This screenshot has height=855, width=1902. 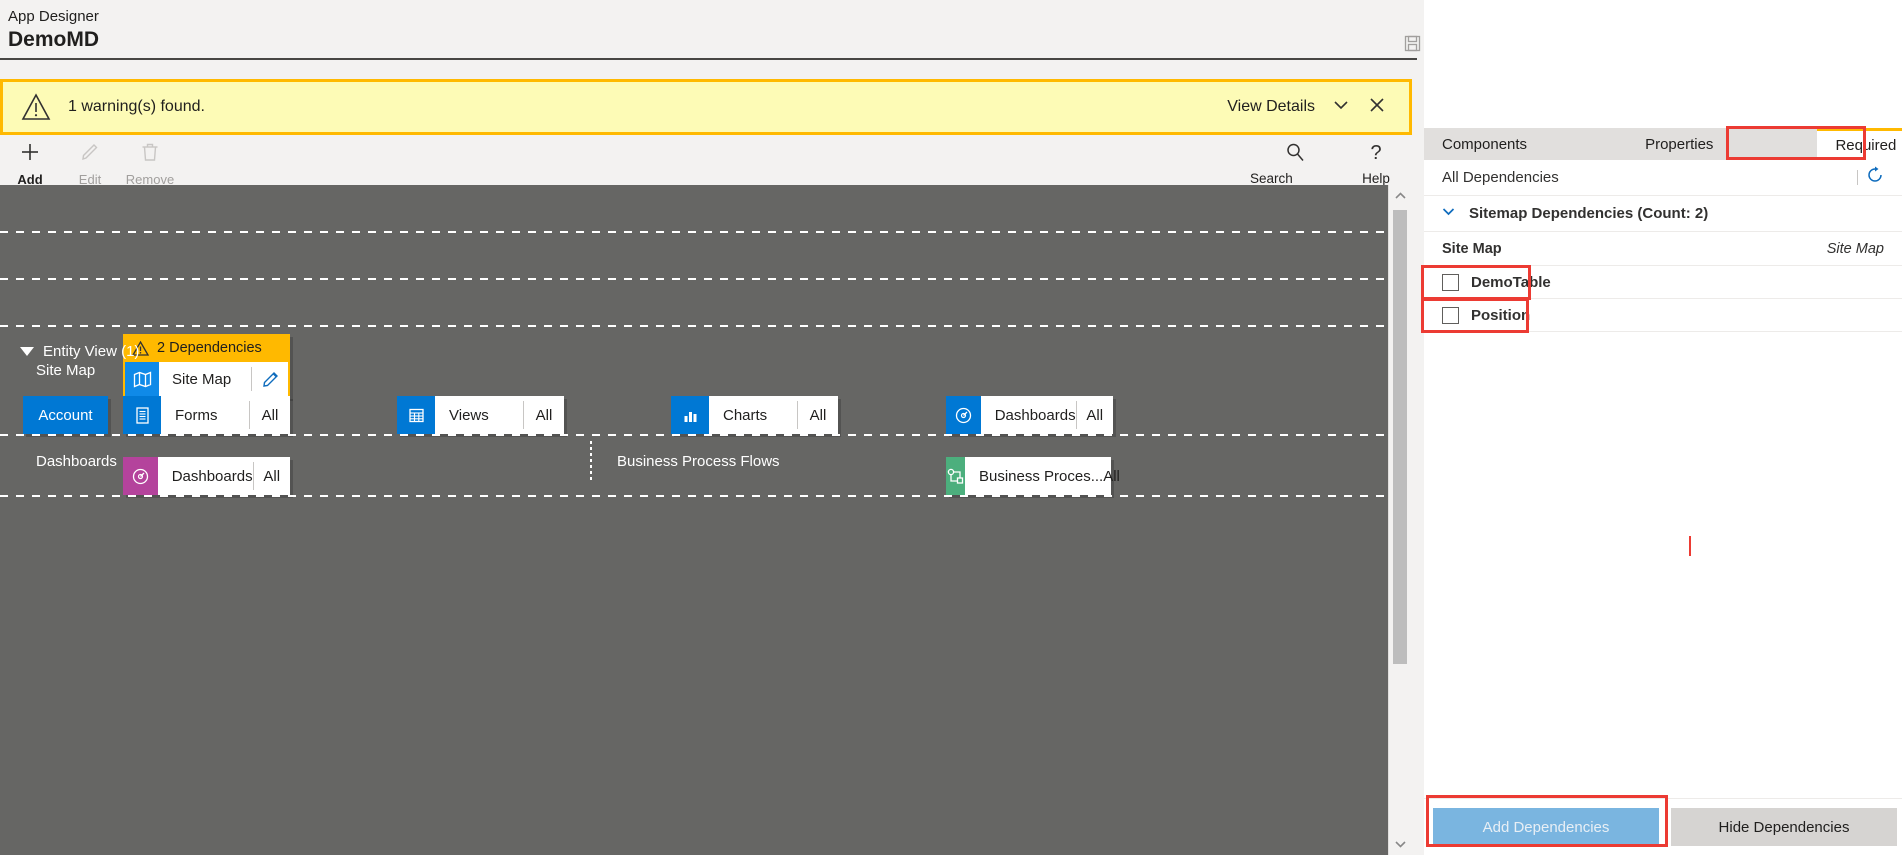 I want to click on tab-required: Required, so click(x=1859, y=144).